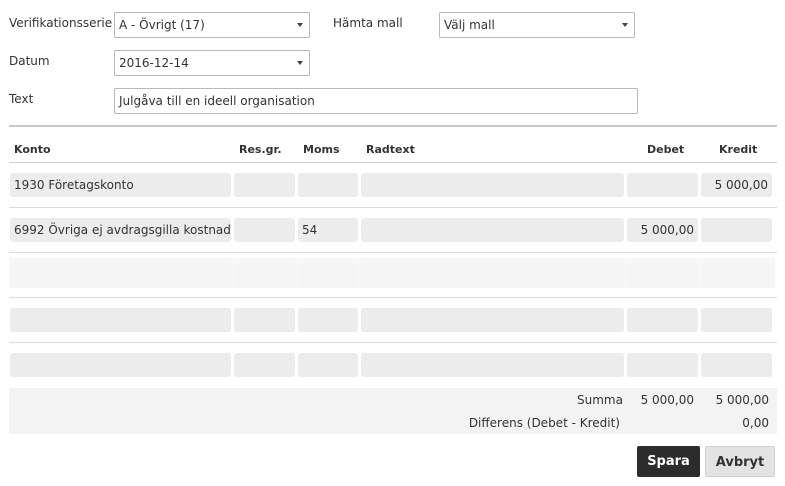  What do you see at coordinates (120, 185) in the screenshot?
I see `cell-konto: 1930 Företagskonto` at bounding box center [120, 185].